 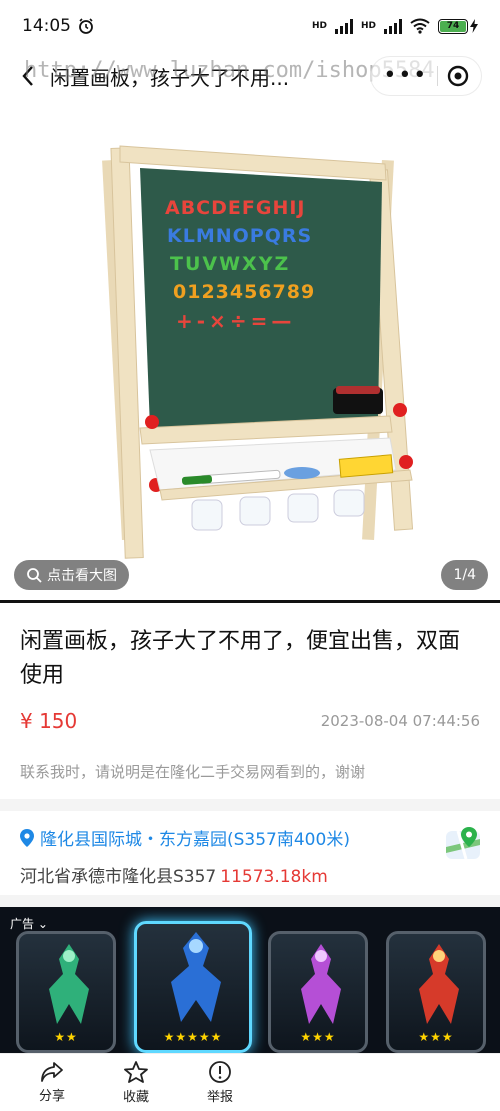 I want to click on board-letters-3: TUVWXYZ, so click(x=230, y=264).